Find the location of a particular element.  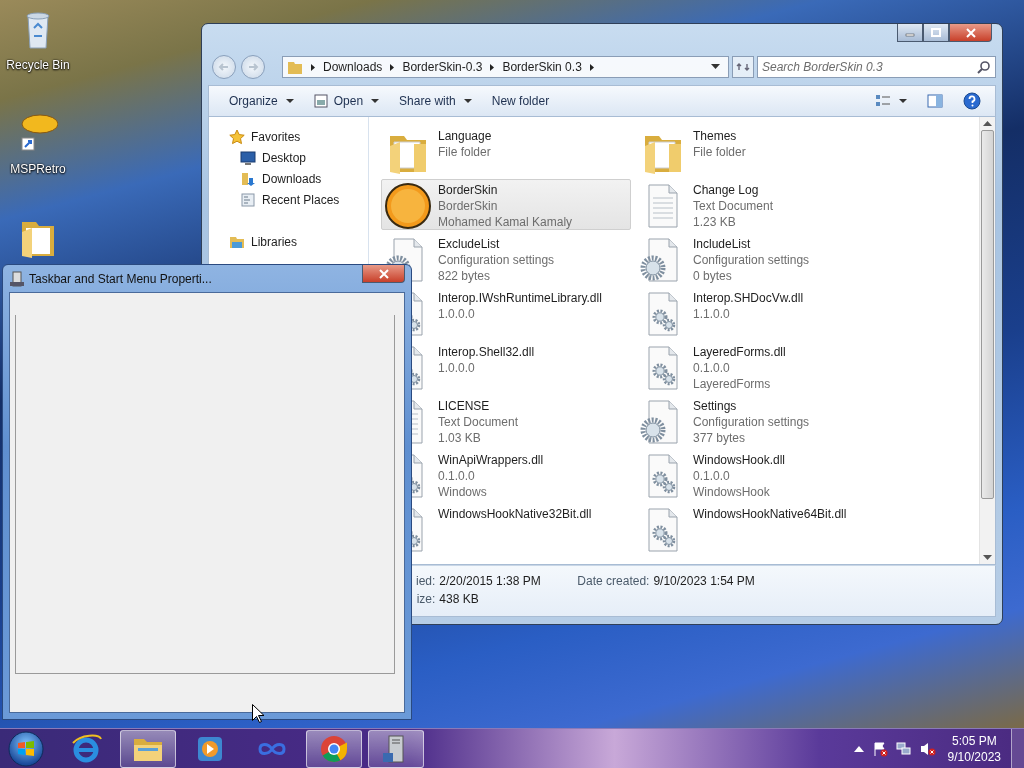

recent-places-icon is located at coordinates (248, 199).